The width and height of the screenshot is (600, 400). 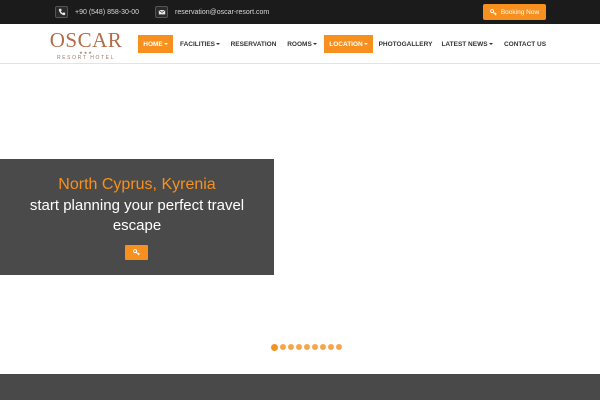 What do you see at coordinates (137, 225) in the screenshot?
I see `hero-subtitle-line2: escape` at bounding box center [137, 225].